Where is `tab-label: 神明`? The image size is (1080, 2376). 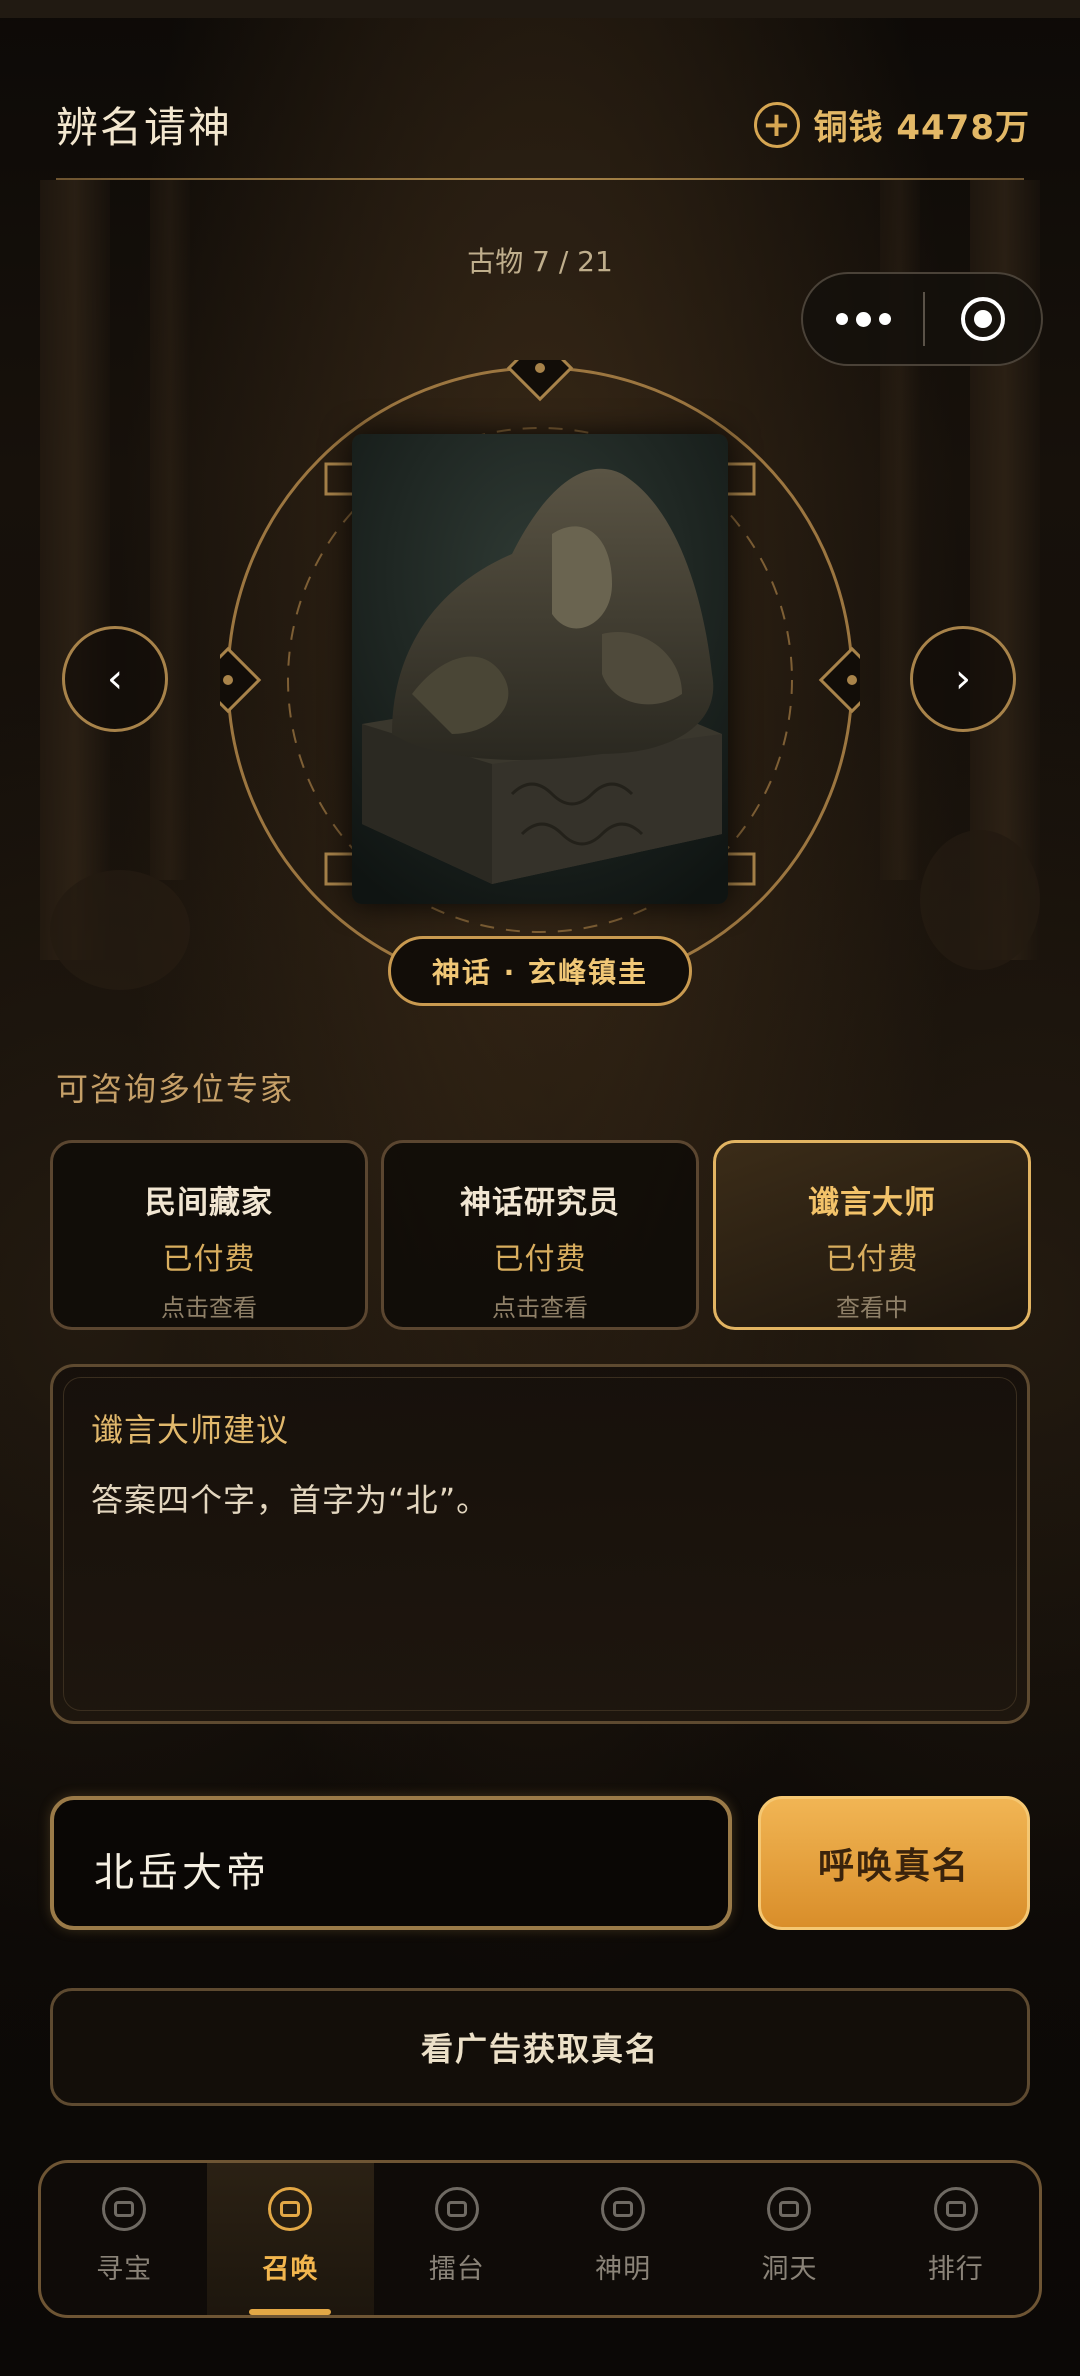
tab-label: 神明 is located at coordinates (623, 2269).